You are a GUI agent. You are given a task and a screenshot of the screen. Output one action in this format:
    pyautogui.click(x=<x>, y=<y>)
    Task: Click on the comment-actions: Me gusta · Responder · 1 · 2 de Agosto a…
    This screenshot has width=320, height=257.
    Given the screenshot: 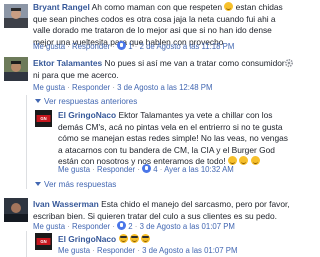 What is the action you would take?
    pyautogui.click(x=134, y=46)
    